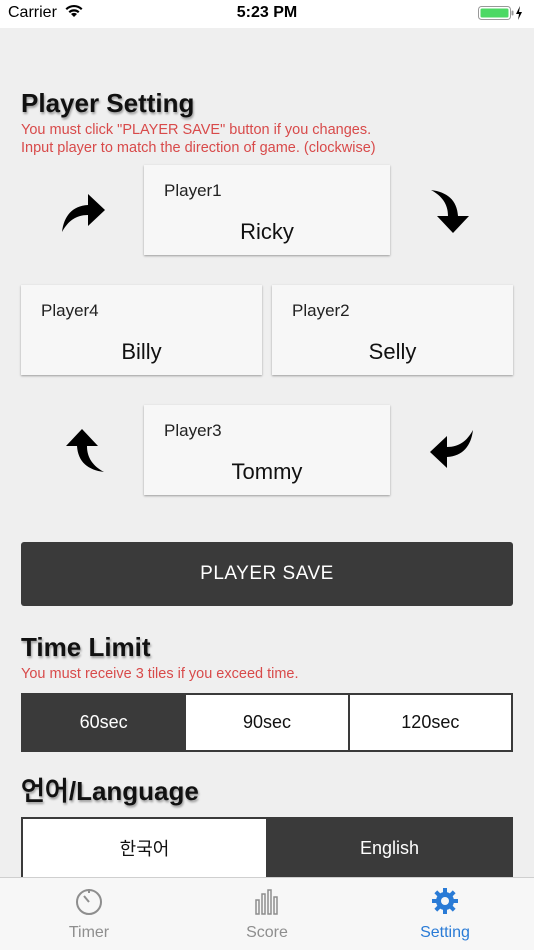 The image size is (534, 950). Describe the element at coordinates (445, 901) in the screenshot. I see `gear-icon` at that location.